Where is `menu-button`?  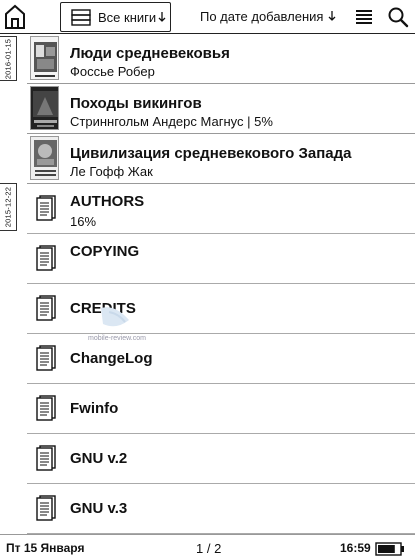 menu-button is located at coordinates (364, 17).